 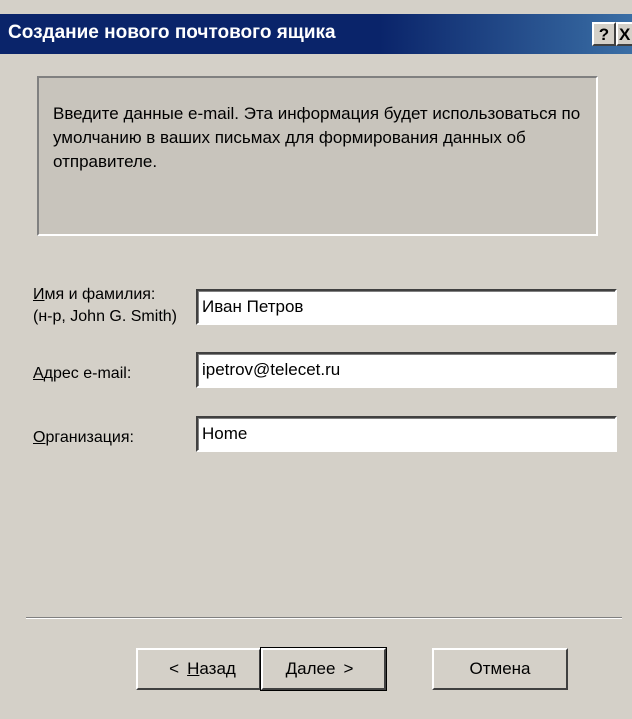 What do you see at coordinates (39, 294) in the screenshot?
I see `name-label-accelerator: И` at bounding box center [39, 294].